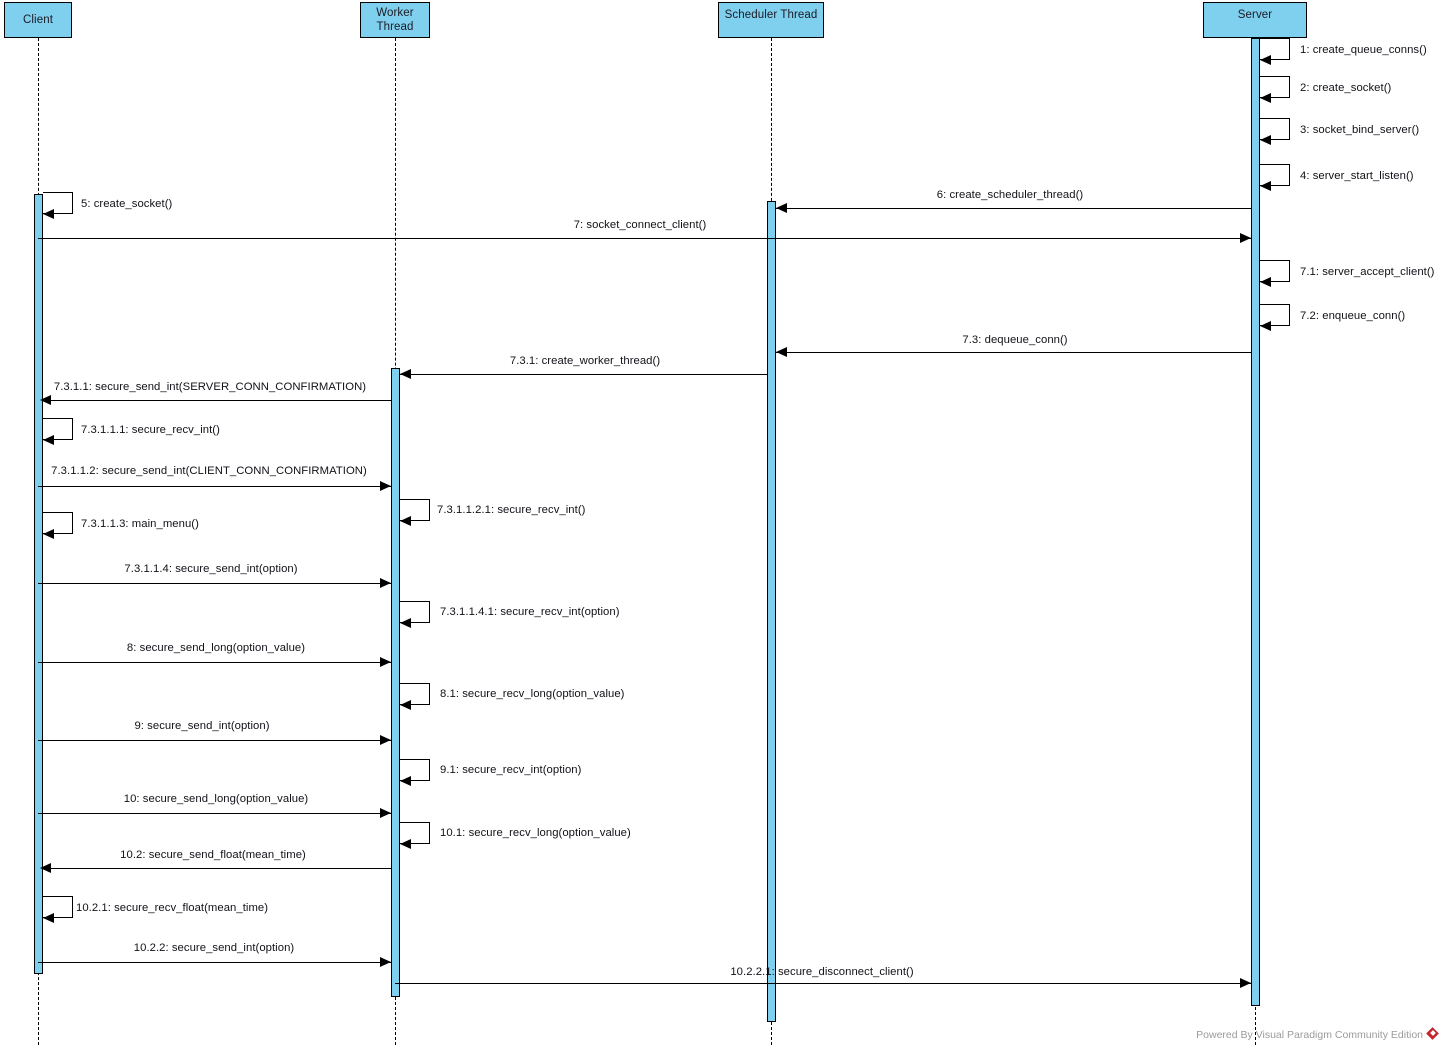  What do you see at coordinates (1010, 195) in the screenshot?
I see `msg-label-6: 6: create_scheduler_thread()` at bounding box center [1010, 195].